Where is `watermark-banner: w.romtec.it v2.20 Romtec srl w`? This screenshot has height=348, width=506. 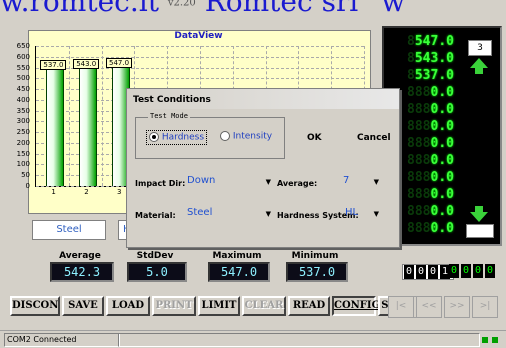
watermark-banner: w.romtec.it v2.20 Romtec srl w is located at coordinates (253, 9).